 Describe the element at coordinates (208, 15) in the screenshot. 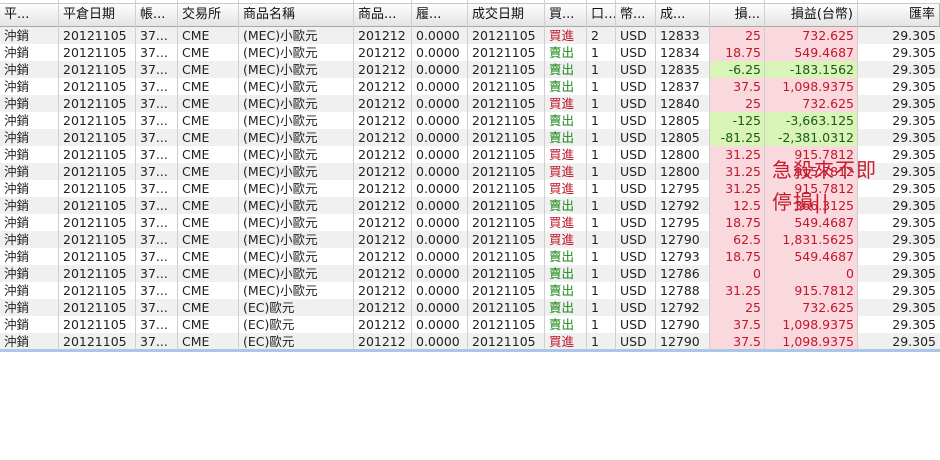

I see `column-header-exchange: 交易所` at that location.